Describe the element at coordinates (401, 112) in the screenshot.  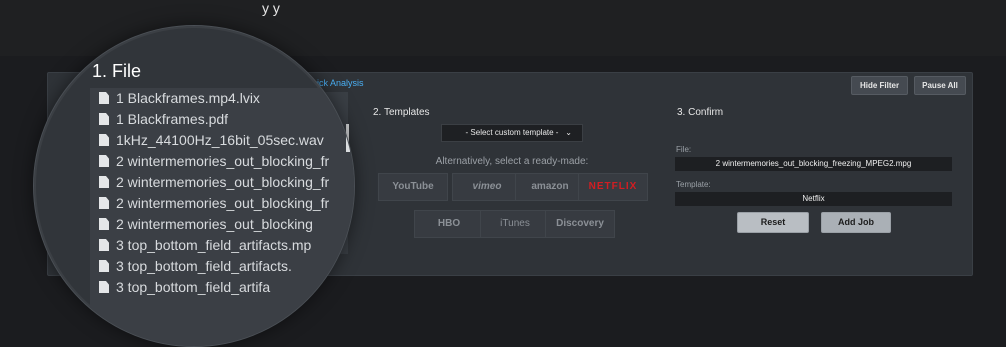
I see `templates-title: 2. Templates` at that location.